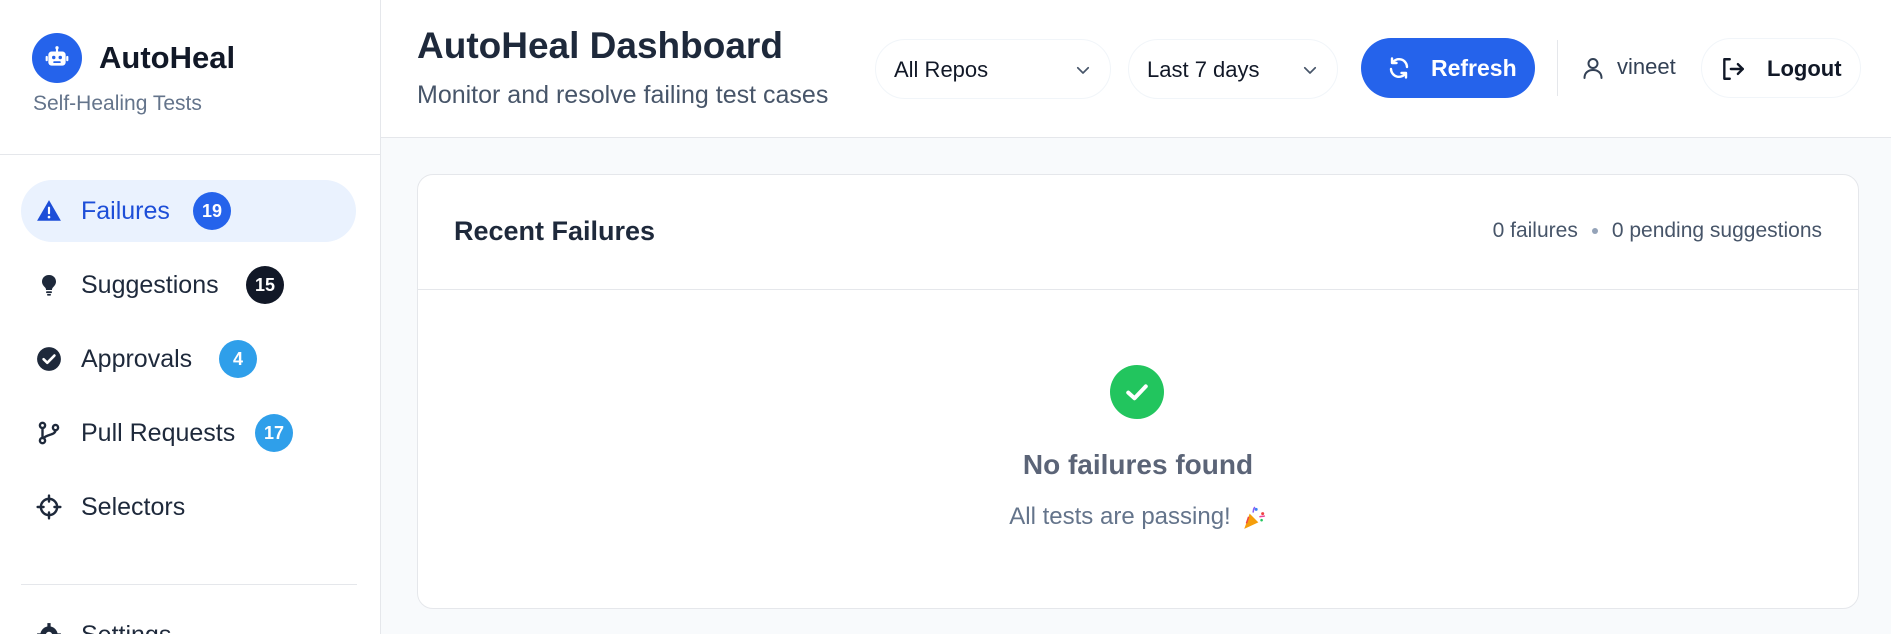 This screenshot has width=1891, height=634. I want to click on card-title: Recent Failures, so click(555, 231).